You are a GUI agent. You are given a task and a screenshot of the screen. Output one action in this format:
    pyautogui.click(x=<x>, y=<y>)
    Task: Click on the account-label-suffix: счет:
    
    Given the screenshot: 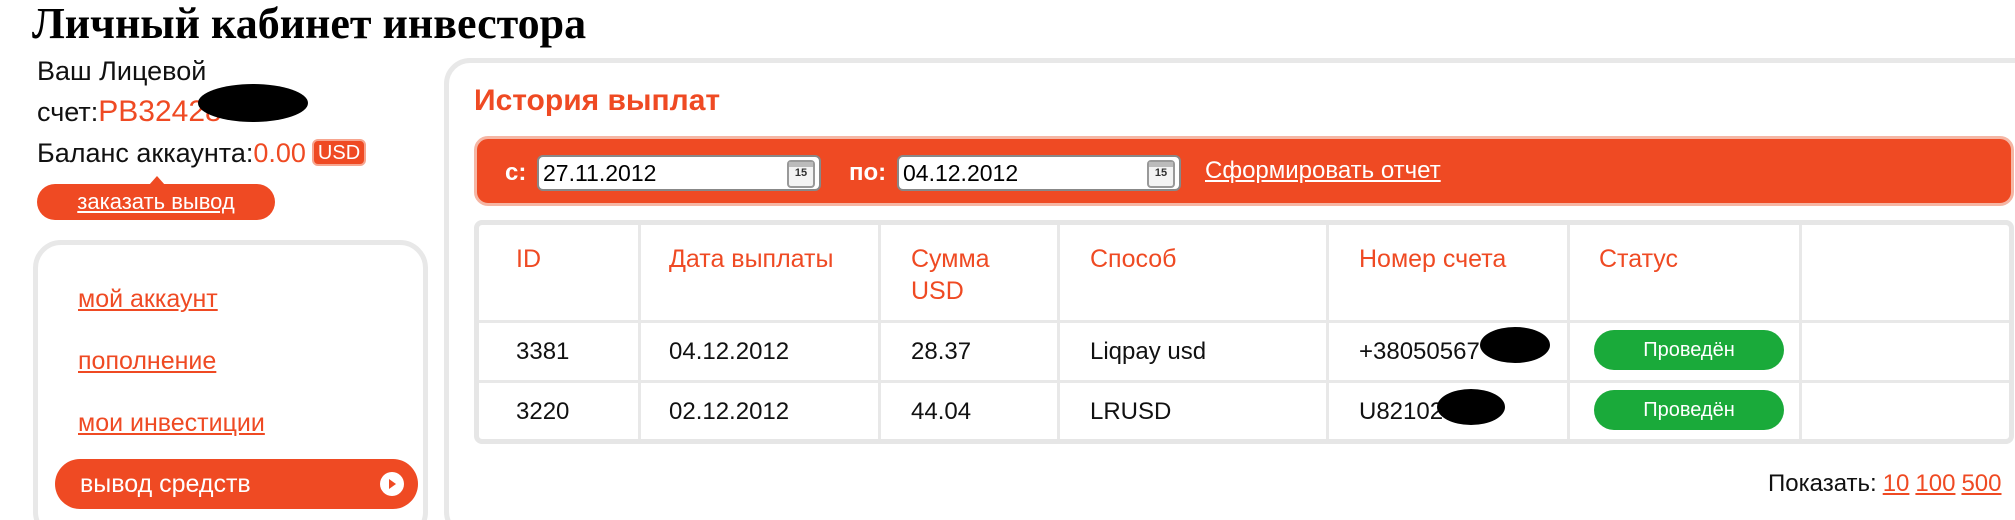 What is the action you would take?
    pyautogui.click(x=68, y=112)
    